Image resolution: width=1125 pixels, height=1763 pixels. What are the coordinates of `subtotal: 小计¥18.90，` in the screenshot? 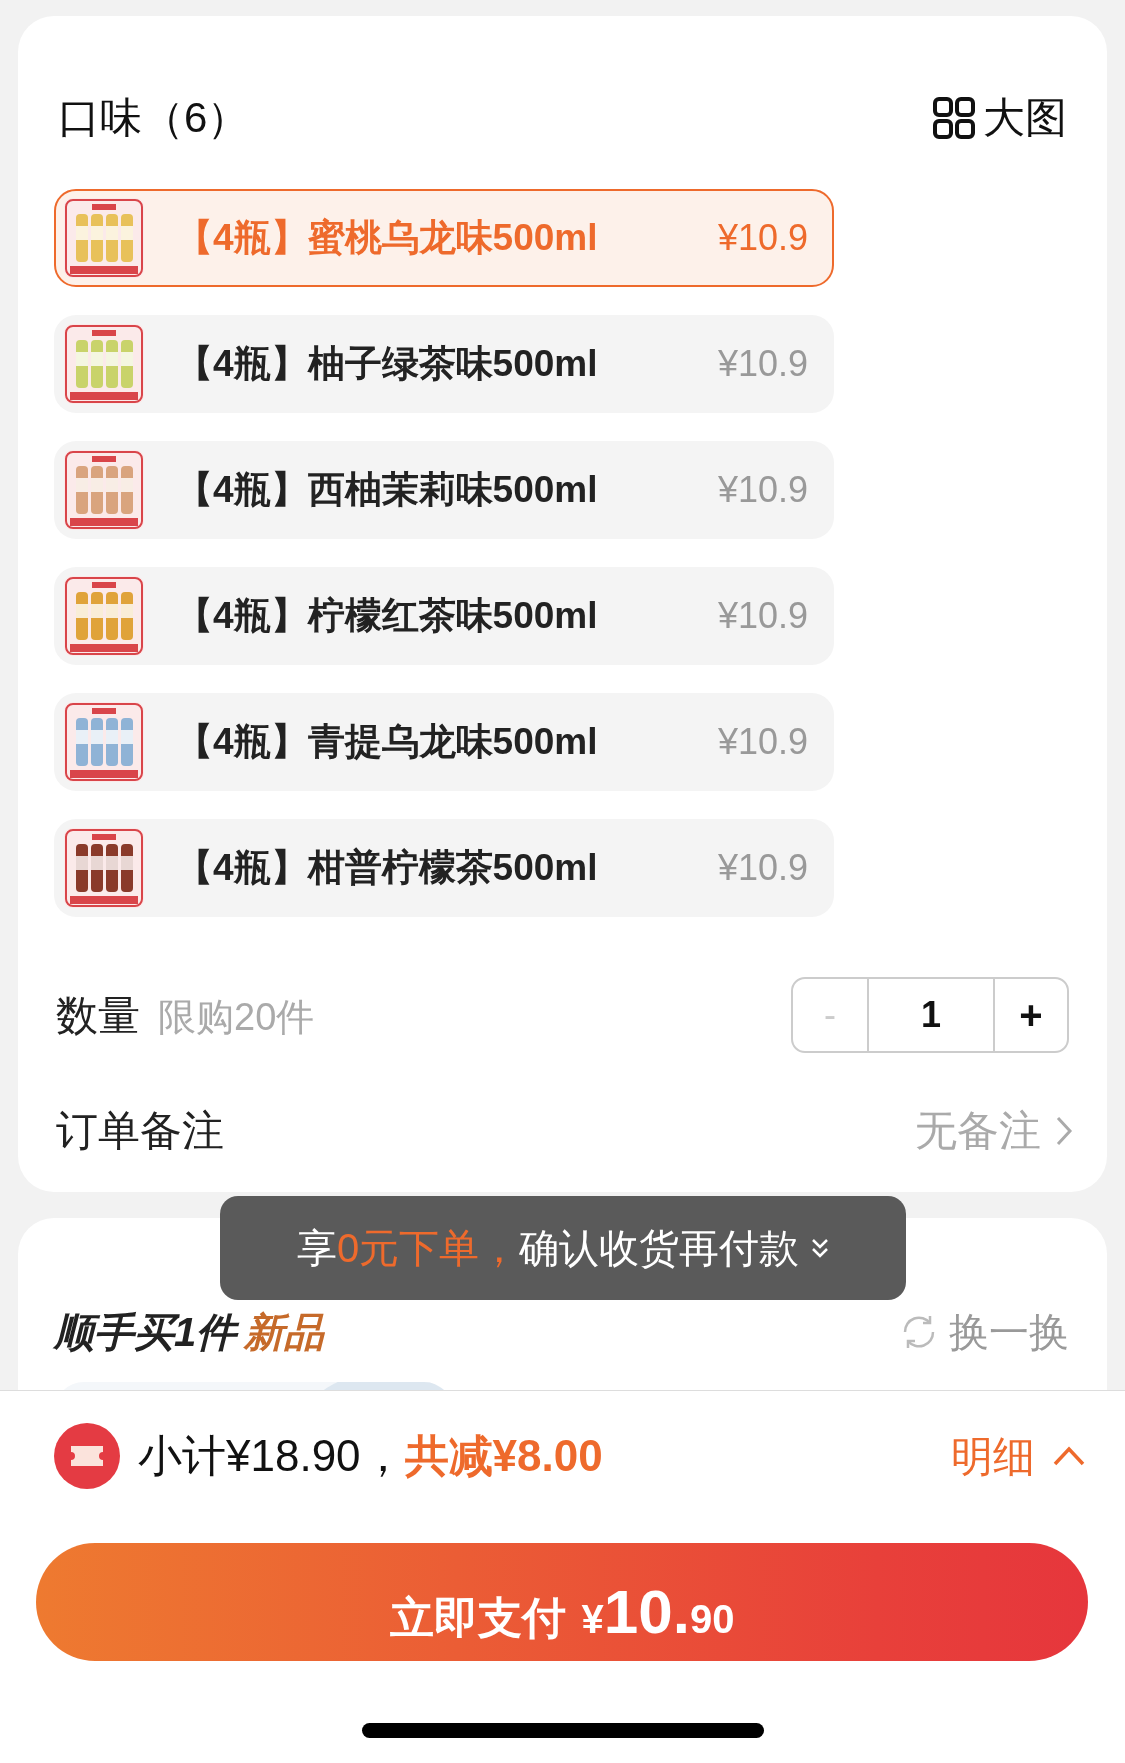 It's located at (271, 1456).